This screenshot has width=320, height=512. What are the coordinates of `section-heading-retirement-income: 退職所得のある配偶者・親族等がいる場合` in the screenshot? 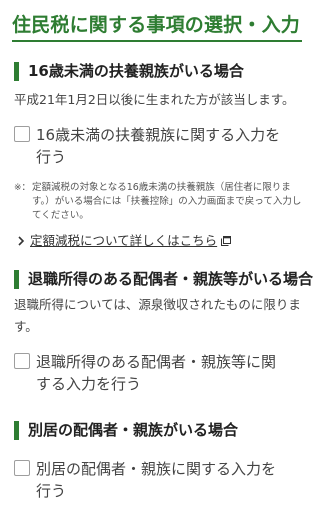 It's located at (163, 279).